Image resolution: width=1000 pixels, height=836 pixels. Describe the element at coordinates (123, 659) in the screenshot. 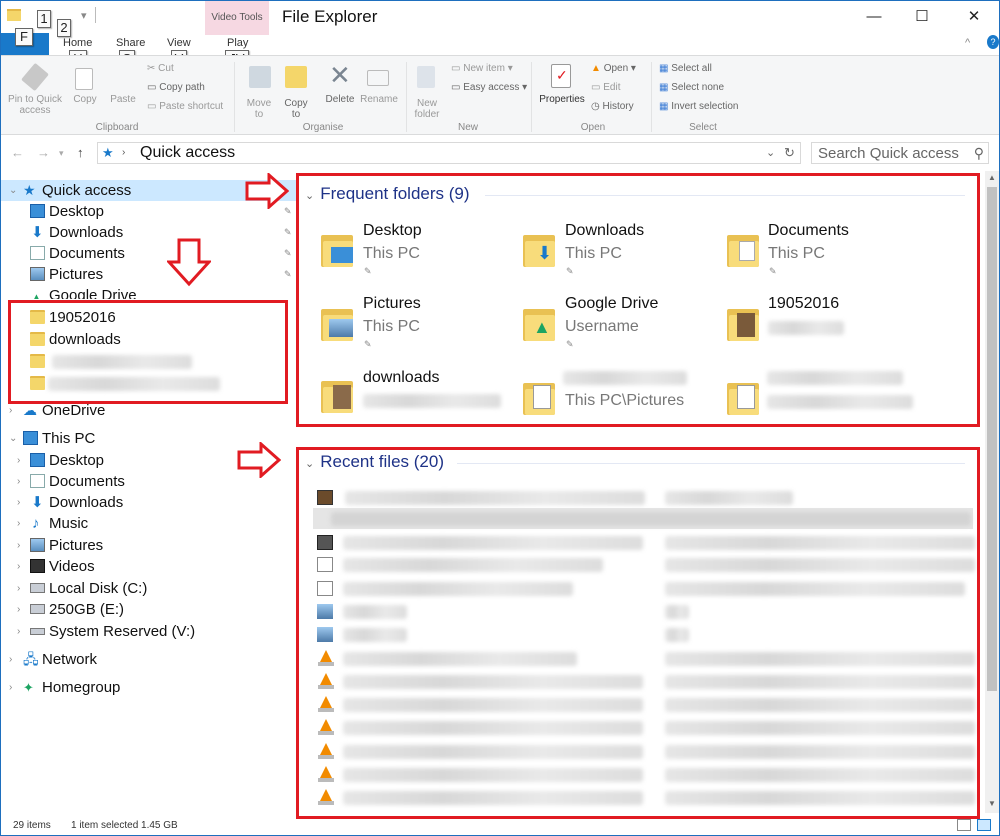

I see `nav-network: 🖧 Network` at that location.